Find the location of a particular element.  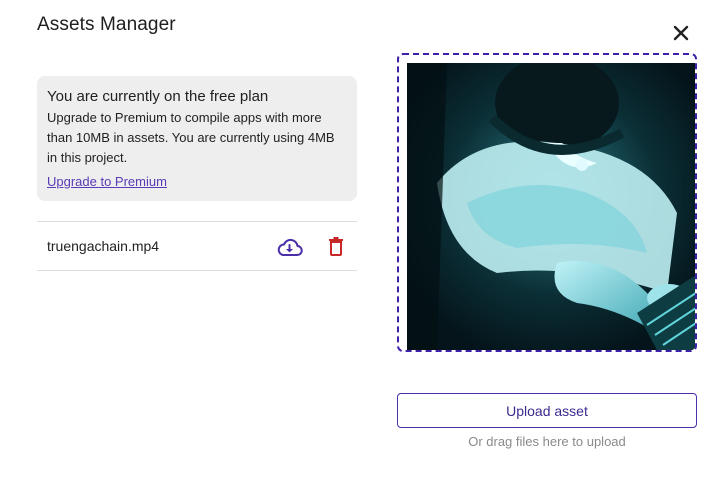

download-asset-button is located at coordinates (289, 247).